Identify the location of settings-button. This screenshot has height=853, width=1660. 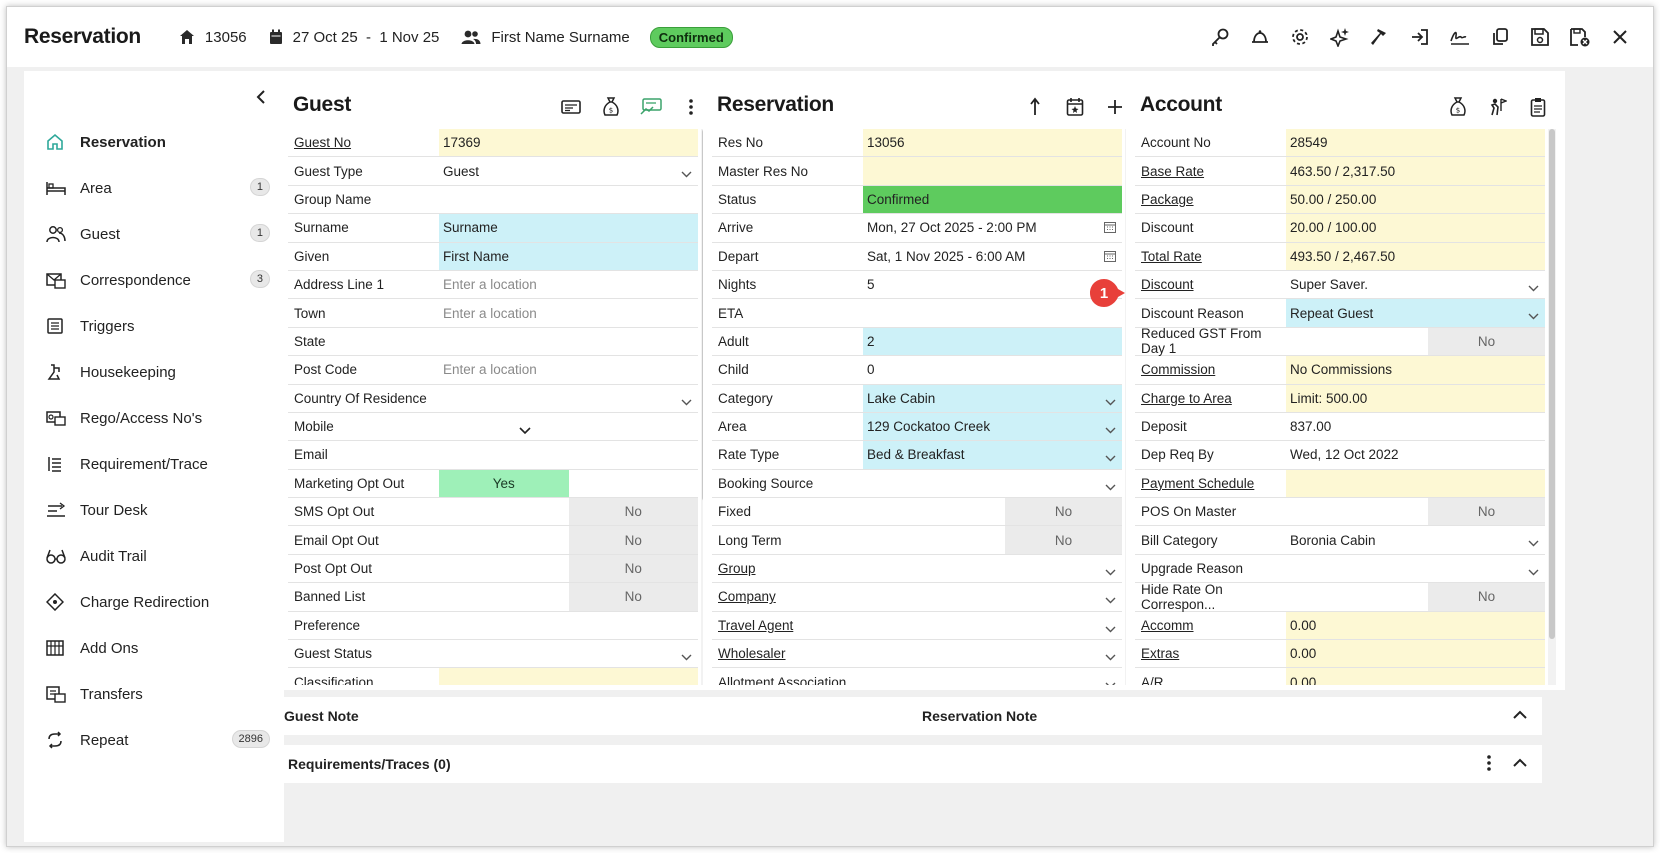
(1300, 37).